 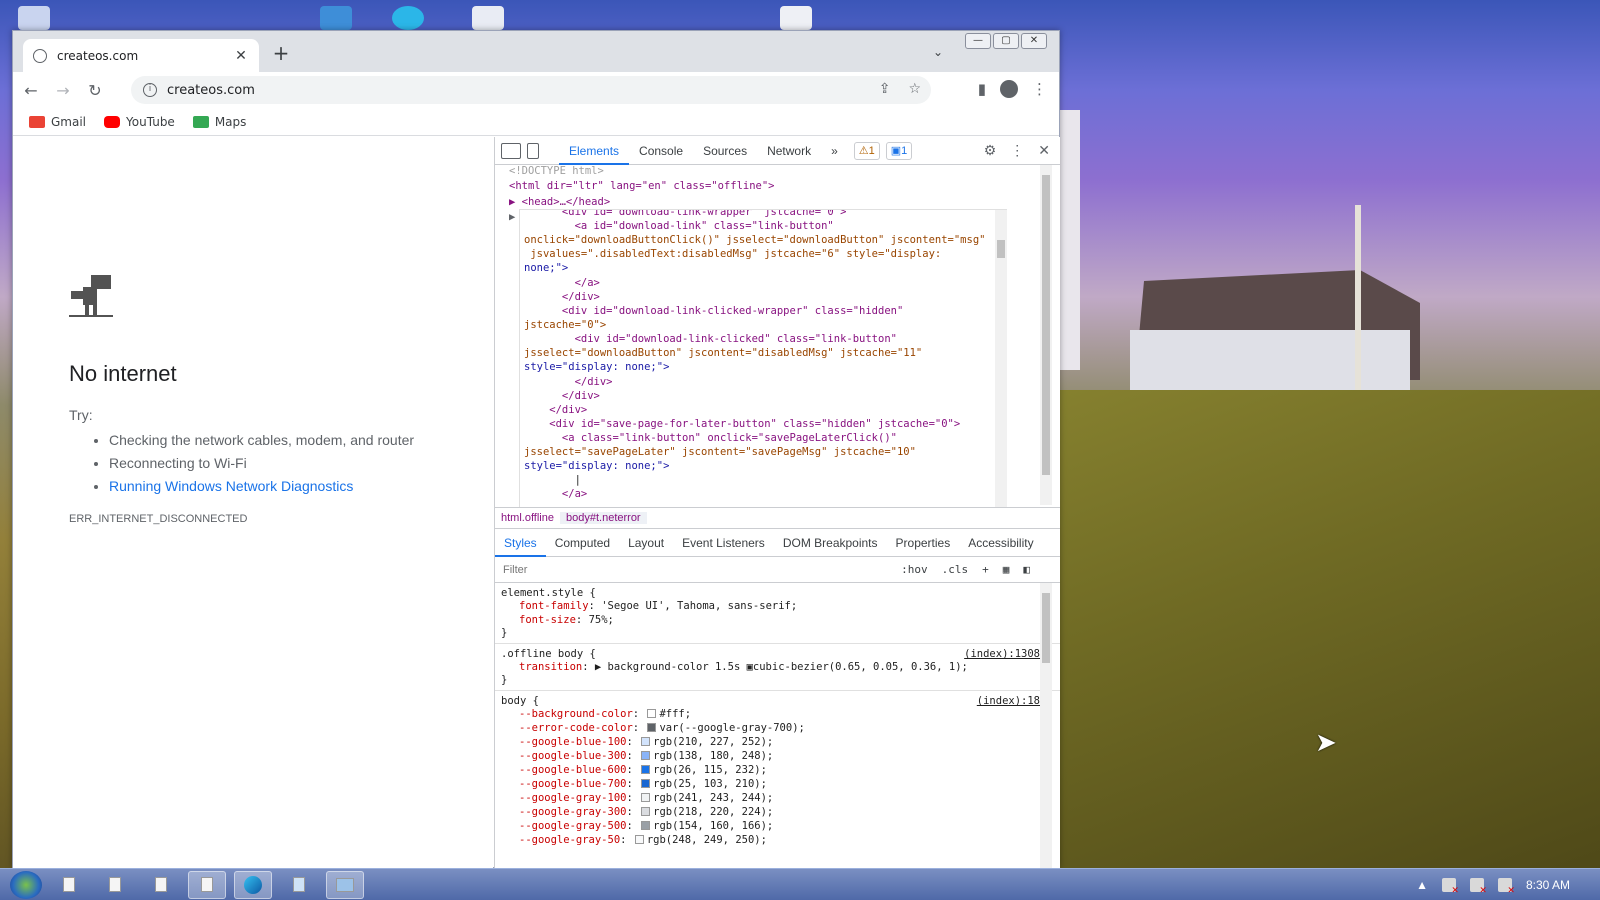 I want to click on menu-icon: ⋮, so click(x=1039, y=89).